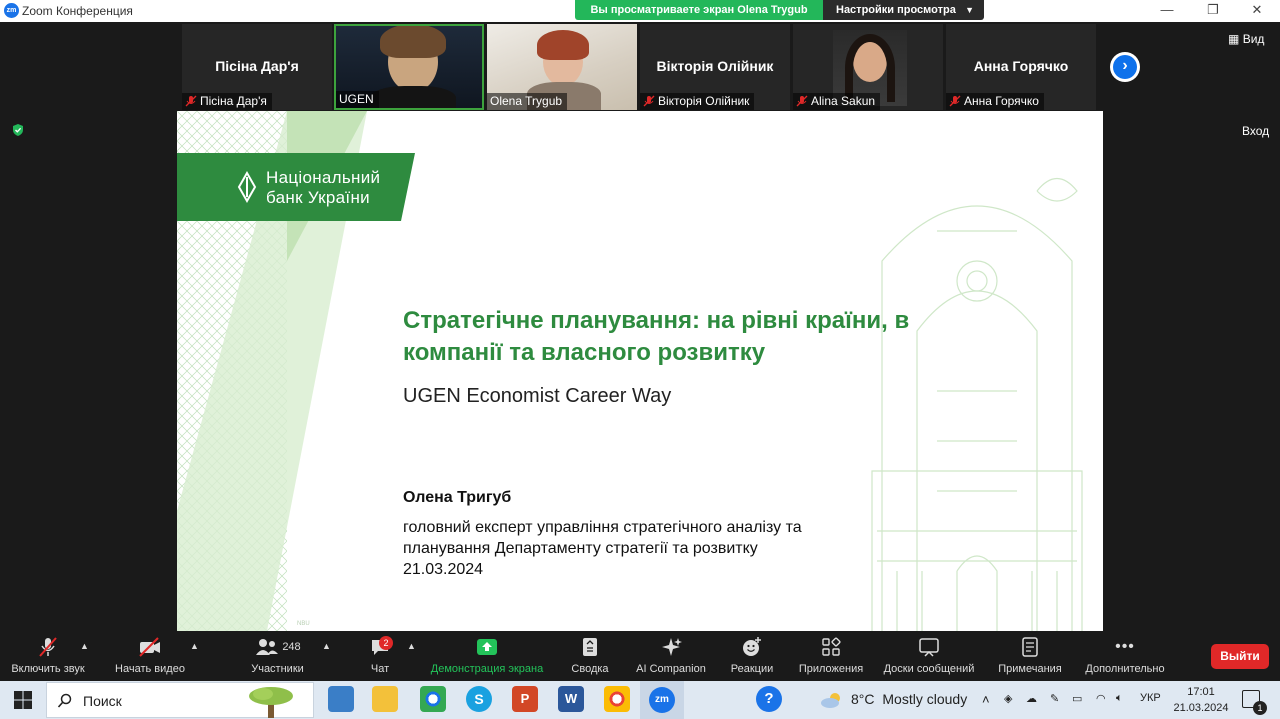  I want to click on taskbar-clock: 17:01 21.03.2024, so click(1201, 700).